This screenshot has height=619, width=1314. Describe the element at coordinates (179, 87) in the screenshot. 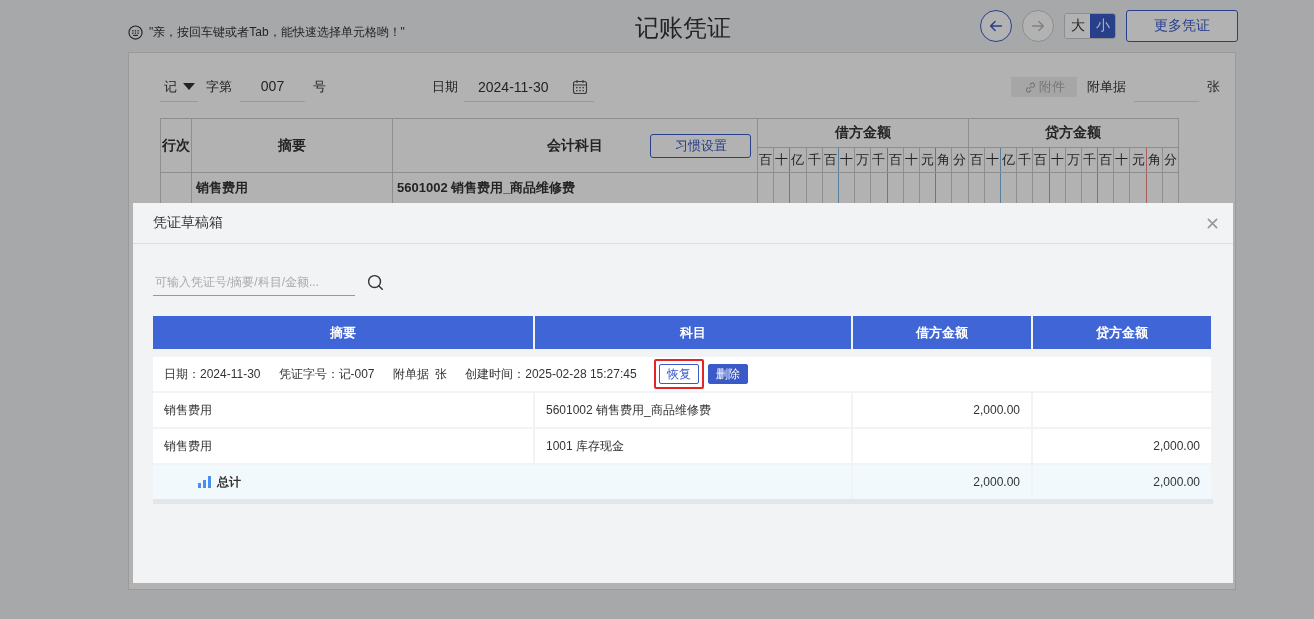

I see `voucher-word-select: 记` at that location.